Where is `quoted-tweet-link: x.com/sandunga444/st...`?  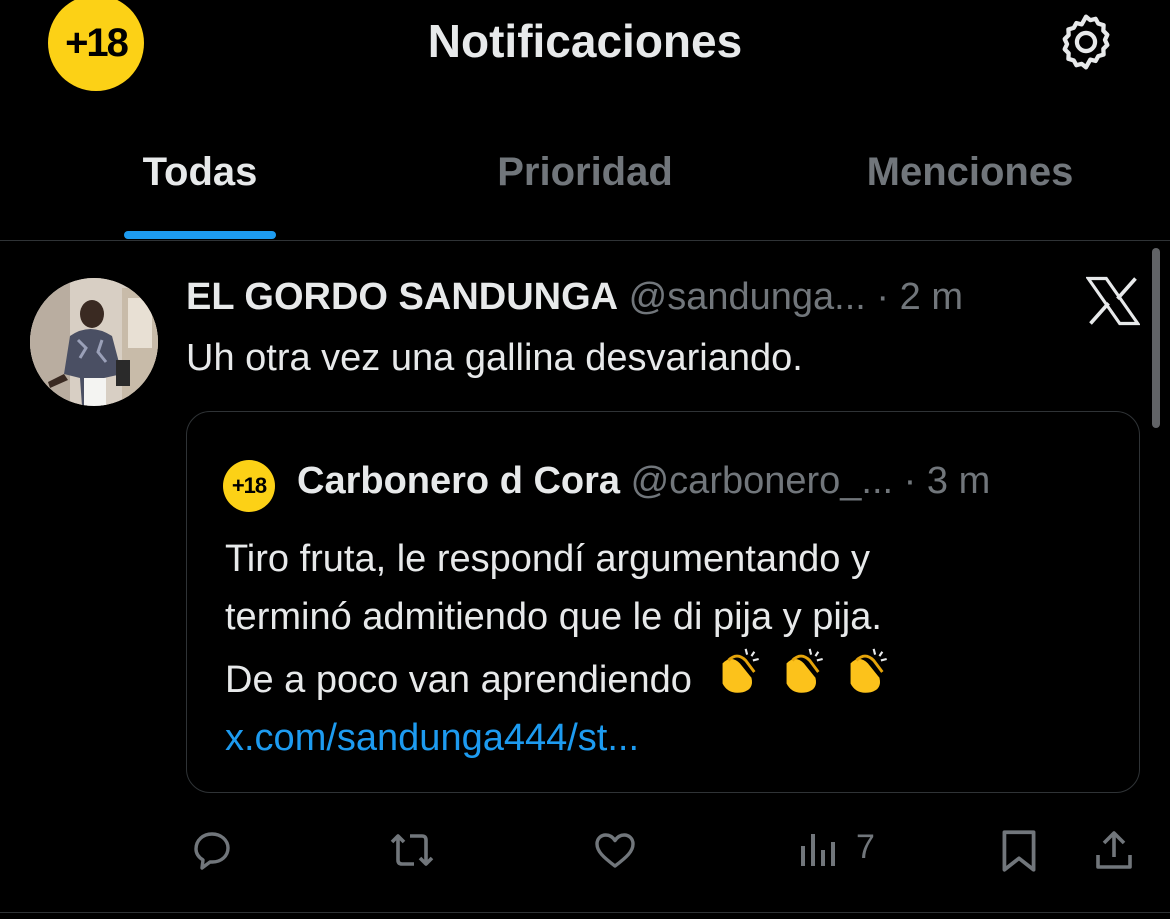 quoted-tweet-link: x.com/sandunga444/st... is located at coordinates (665, 738).